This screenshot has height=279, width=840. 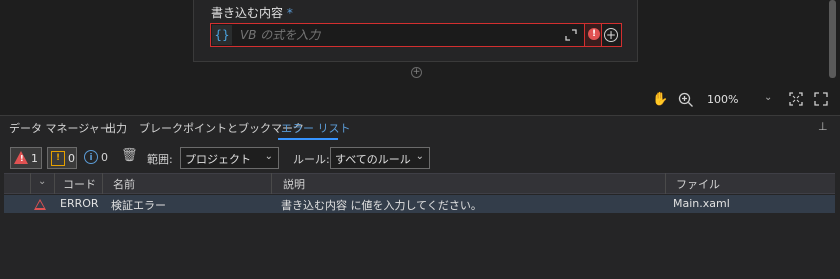 I want to click on pin-icon: ⊥, so click(x=823, y=126).